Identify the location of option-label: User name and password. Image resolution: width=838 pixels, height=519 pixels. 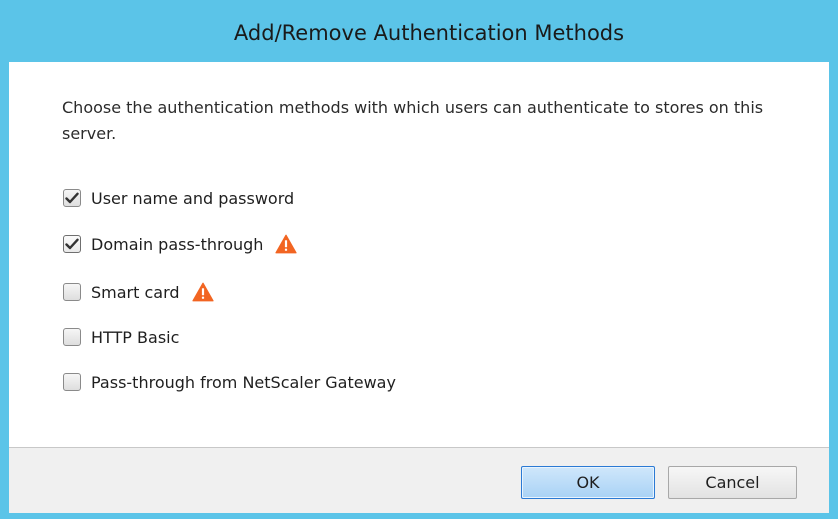
(193, 198).